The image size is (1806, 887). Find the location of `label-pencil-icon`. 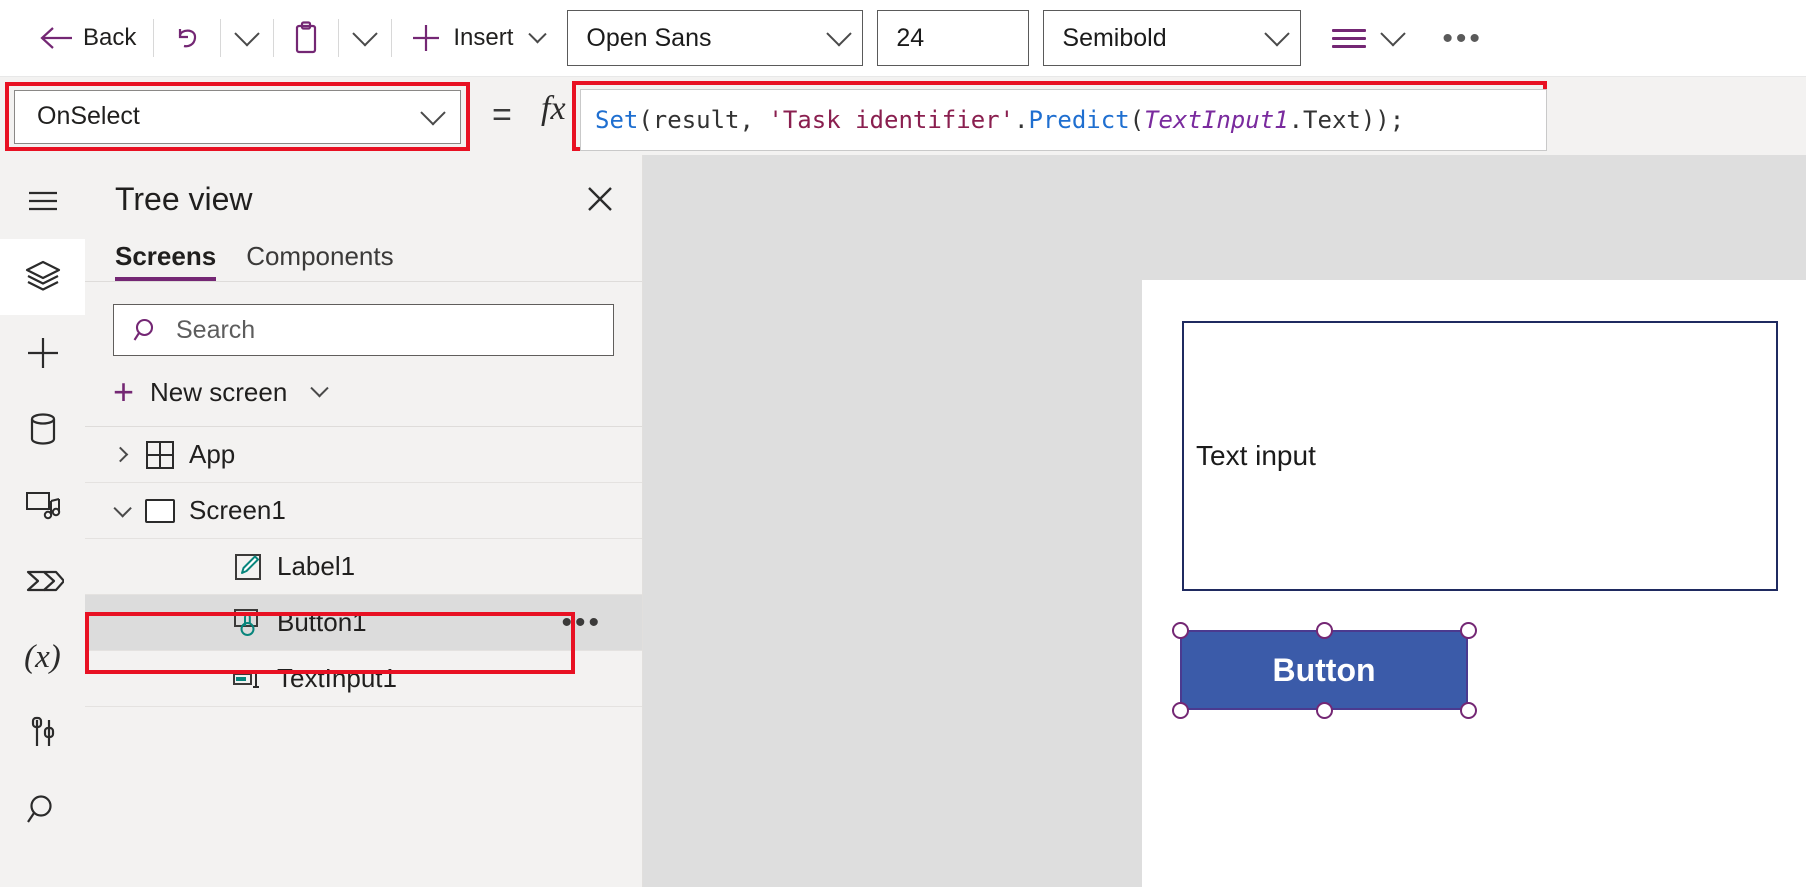

label-pencil-icon is located at coordinates (248, 567).